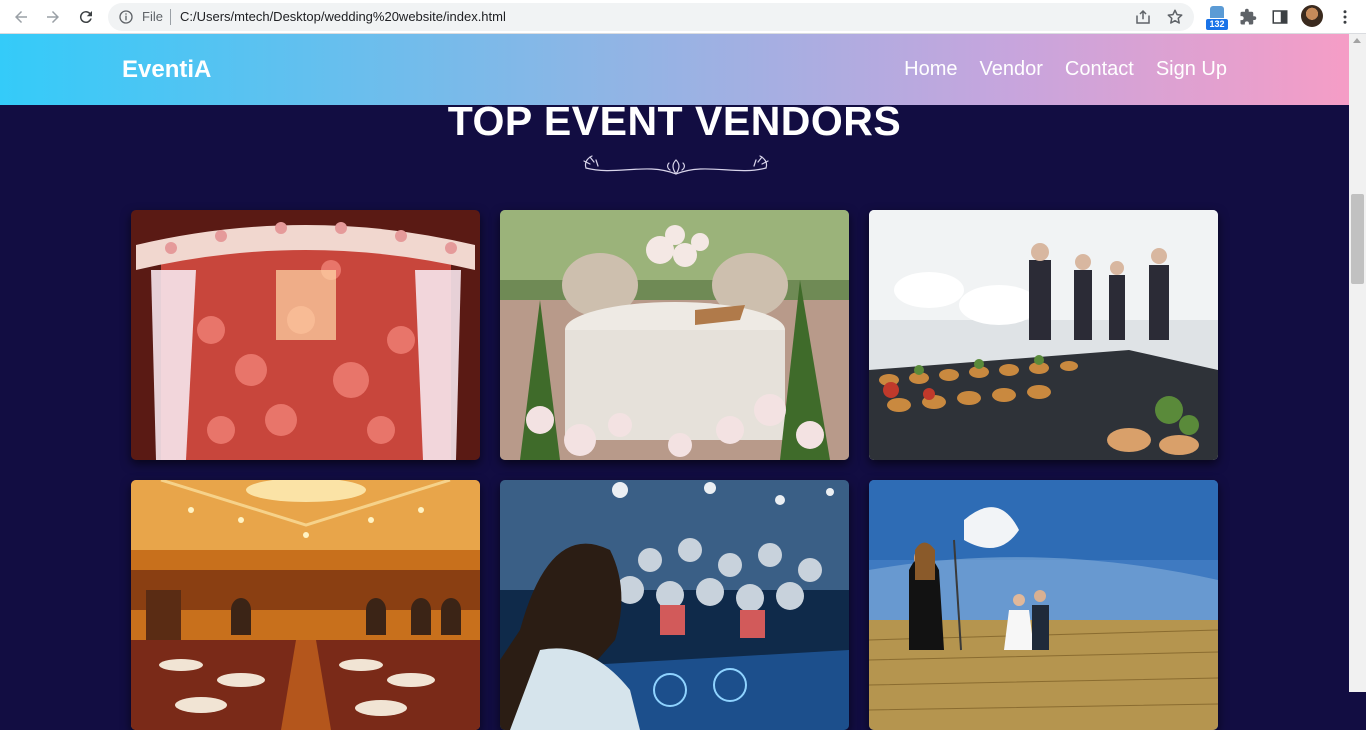 This screenshot has height=730, width=1366. I want to click on nav-sign-up: Sign Up, so click(1191, 69).